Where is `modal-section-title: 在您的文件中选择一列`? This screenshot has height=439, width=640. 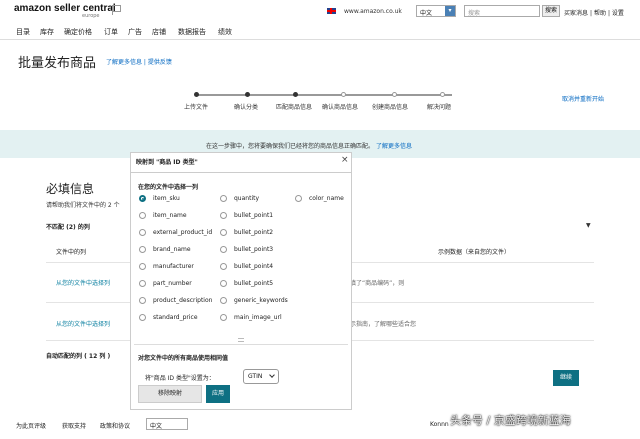 modal-section-title: 在您的文件中选择一列 is located at coordinates (168, 187).